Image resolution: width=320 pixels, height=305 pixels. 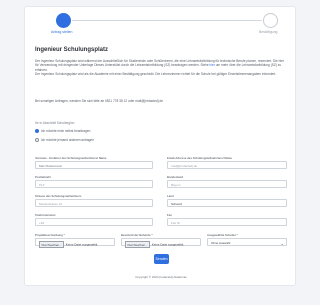 What do you see at coordinates (67, 140) in the screenshot?
I see `radio-other-label: Ich möchte jemand anderen antragen` at bounding box center [67, 140].